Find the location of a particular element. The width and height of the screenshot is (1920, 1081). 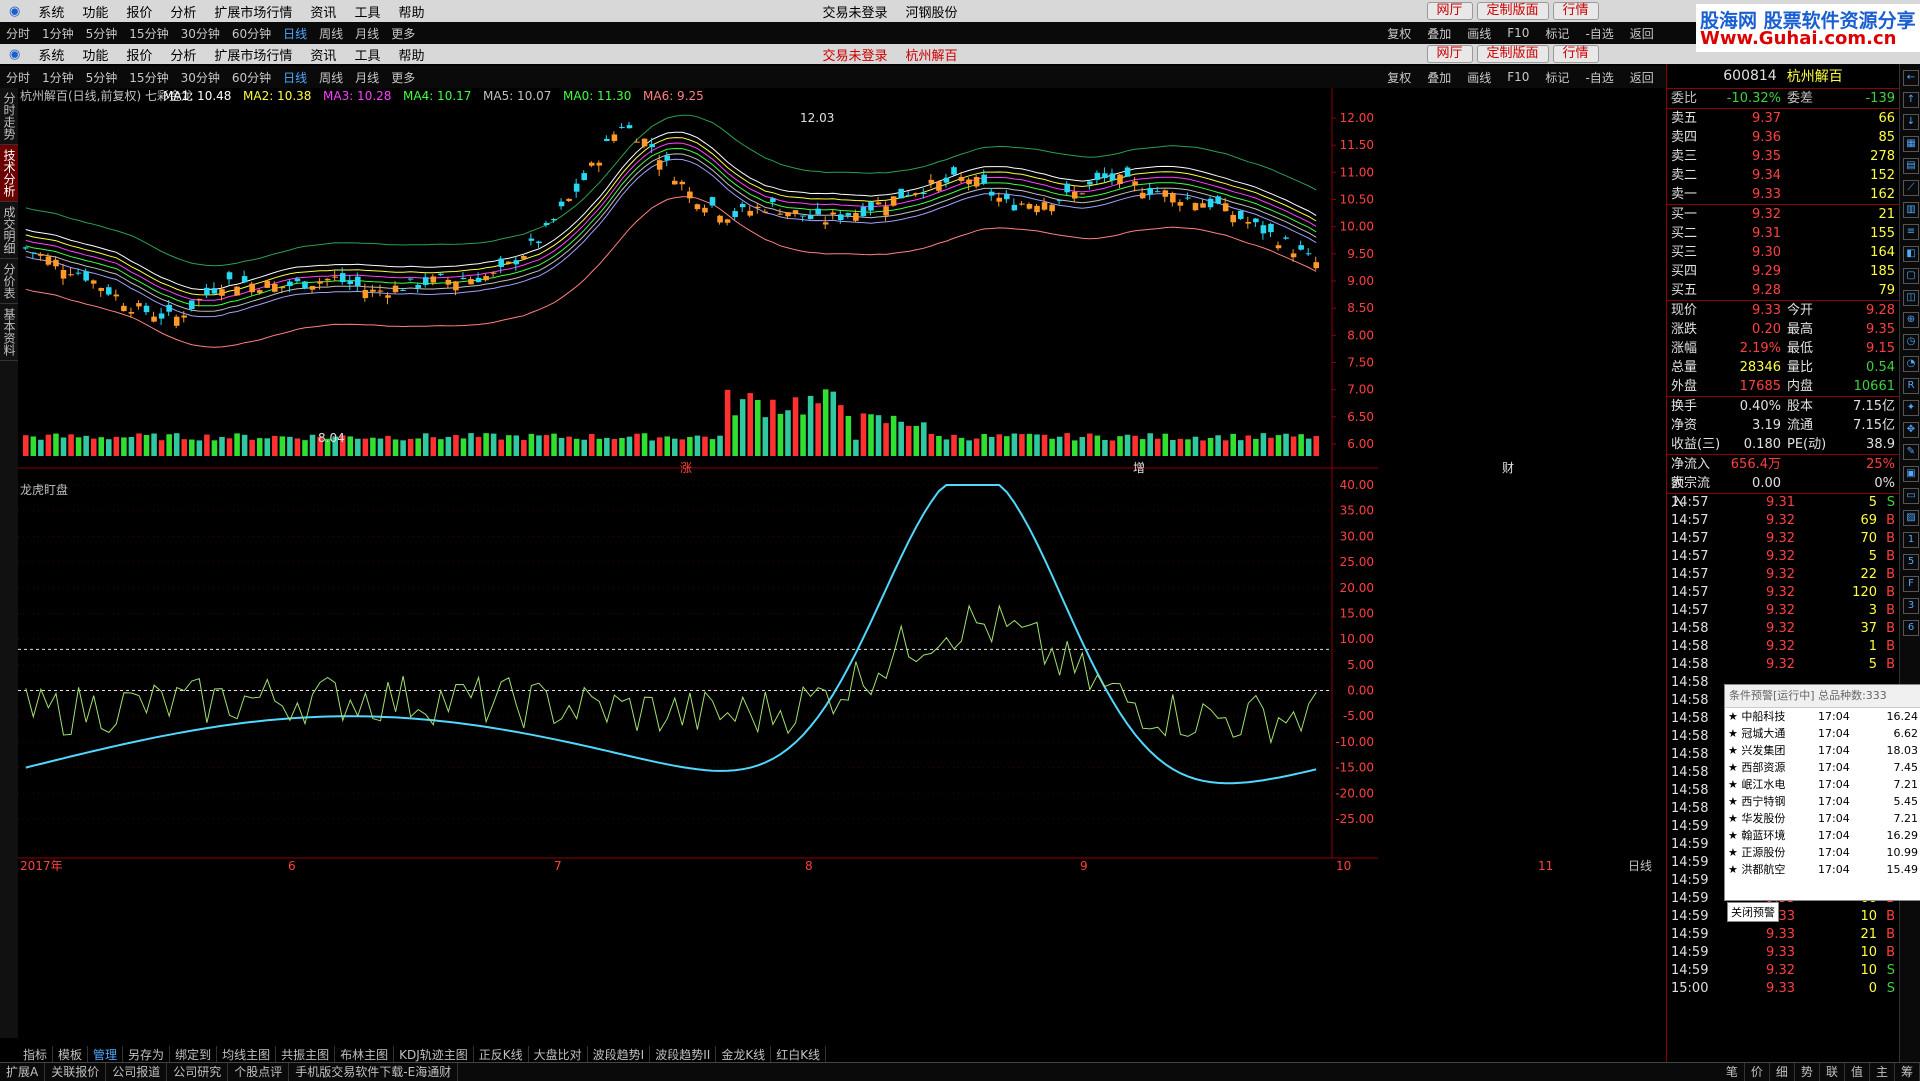

num-1-icon: 1 is located at coordinates (1911, 540).